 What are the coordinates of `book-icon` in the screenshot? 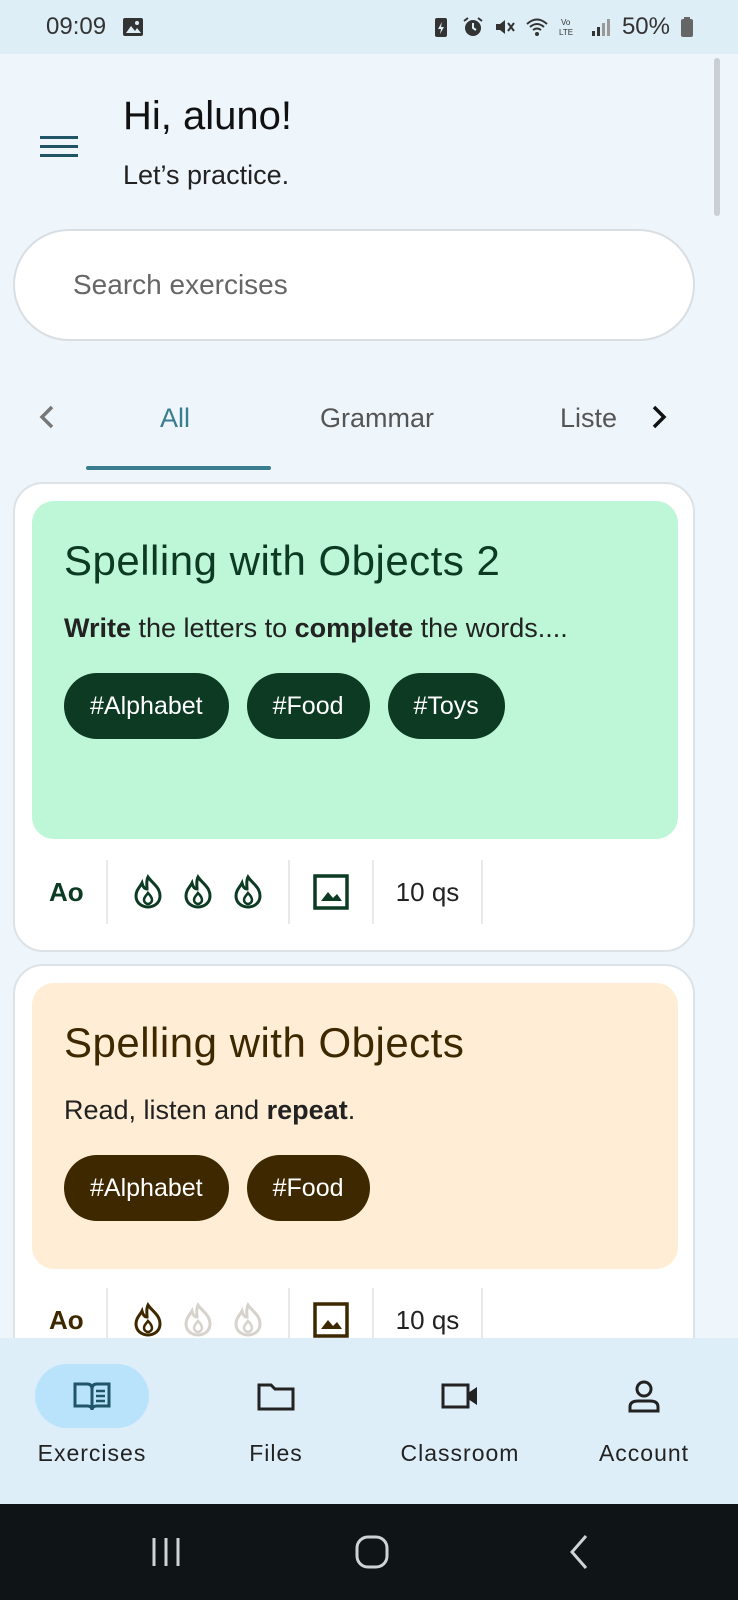 It's located at (92, 1396).